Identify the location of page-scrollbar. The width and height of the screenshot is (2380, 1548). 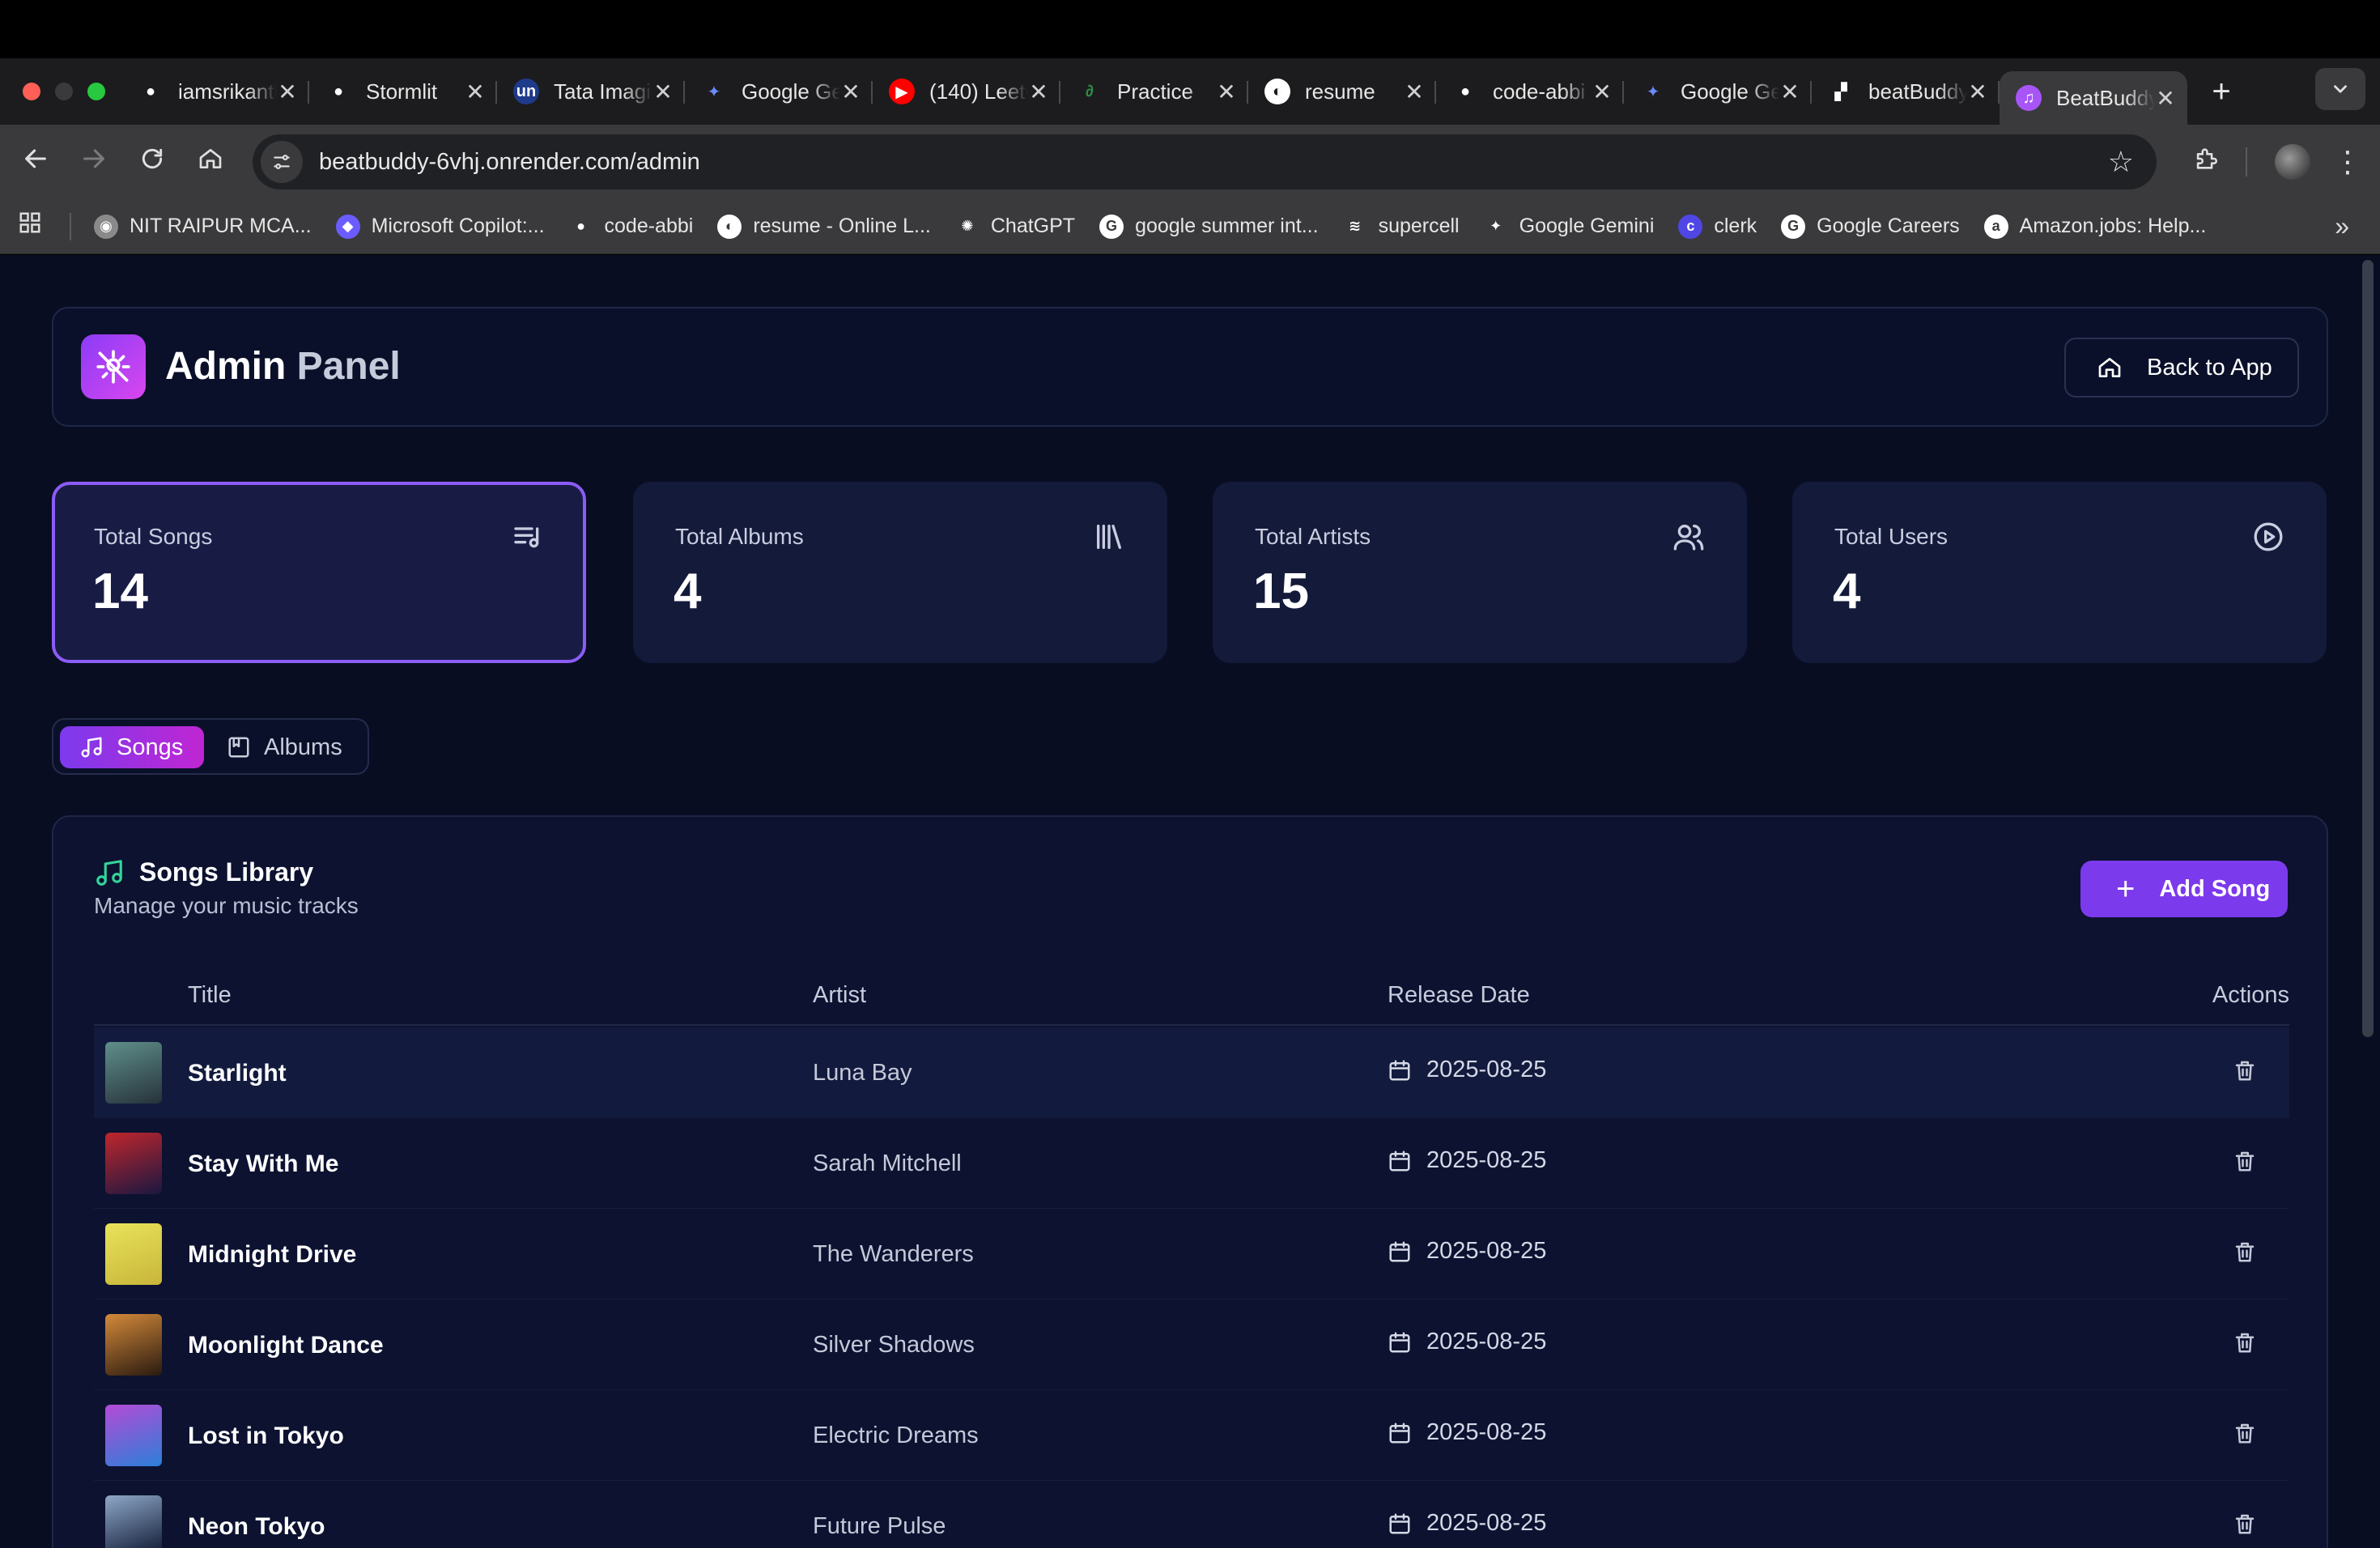
(2368, 648).